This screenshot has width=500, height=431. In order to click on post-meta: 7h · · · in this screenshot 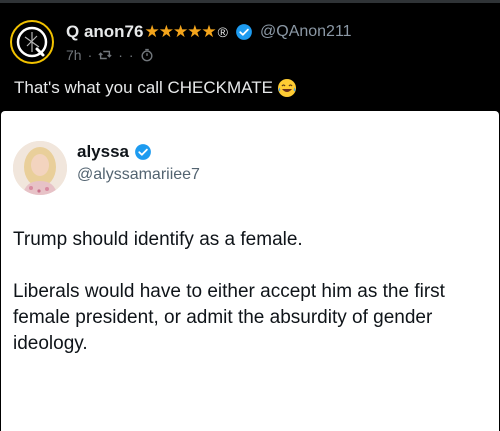, I will do `click(110, 55)`.